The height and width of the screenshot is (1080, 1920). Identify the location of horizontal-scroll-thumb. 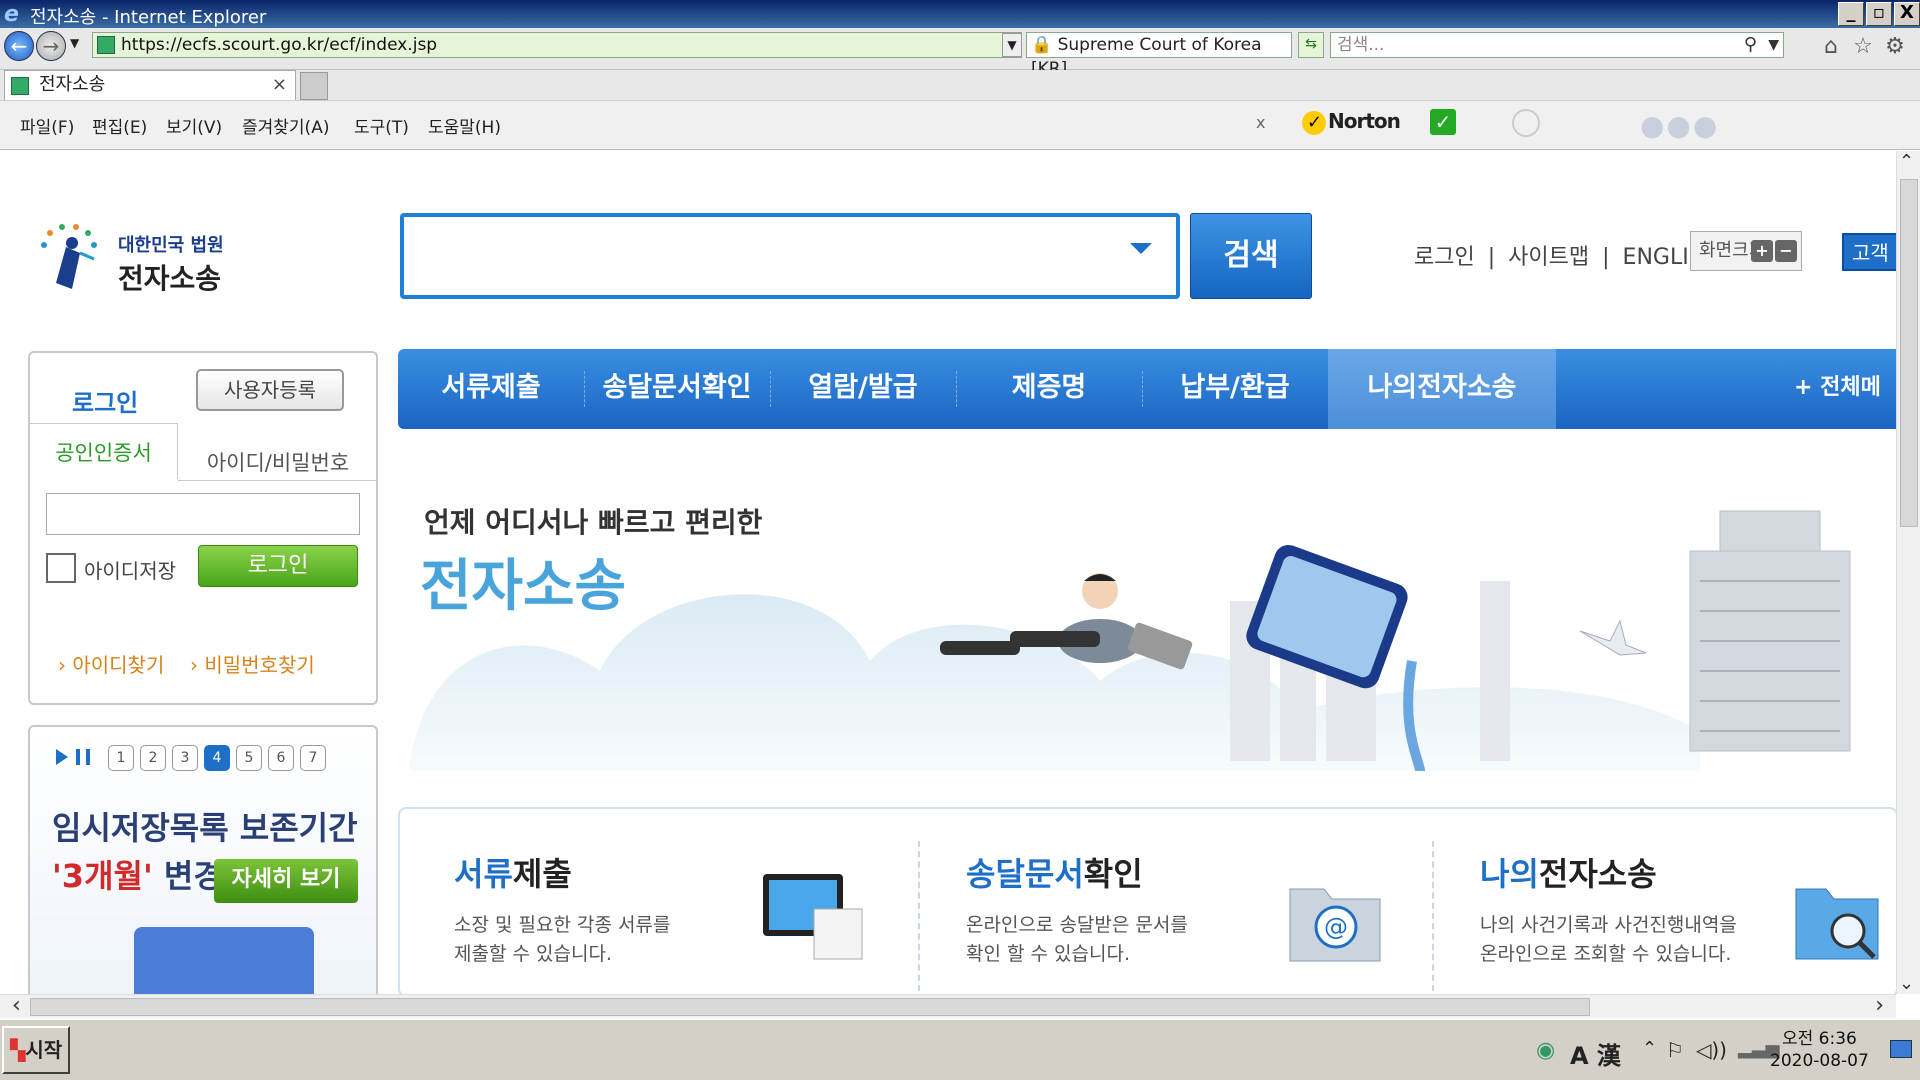
(810, 1007).